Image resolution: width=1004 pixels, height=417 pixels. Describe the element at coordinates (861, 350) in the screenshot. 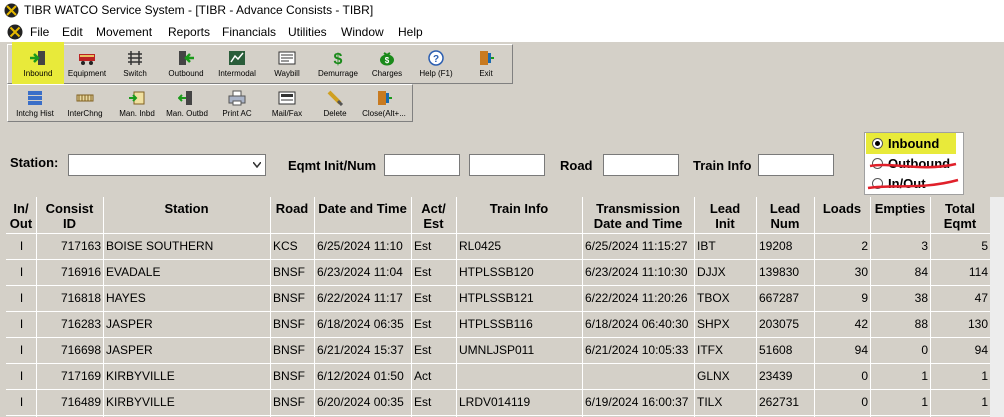

I see `cell-loads: 94` at that location.